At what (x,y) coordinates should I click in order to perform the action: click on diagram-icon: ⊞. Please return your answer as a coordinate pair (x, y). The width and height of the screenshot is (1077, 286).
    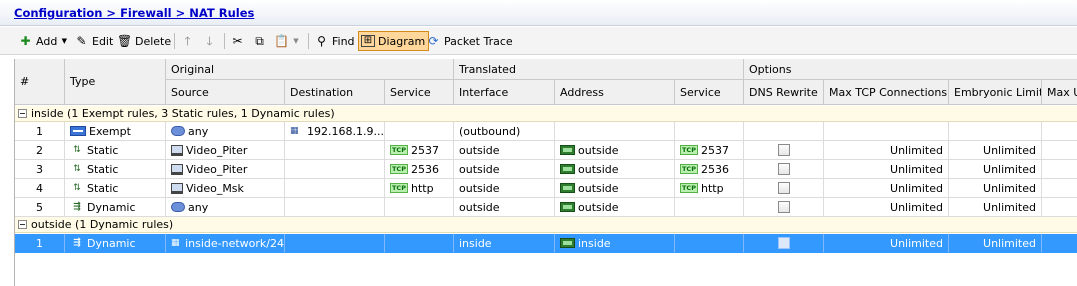
    Looking at the image, I should click on (368, 41).